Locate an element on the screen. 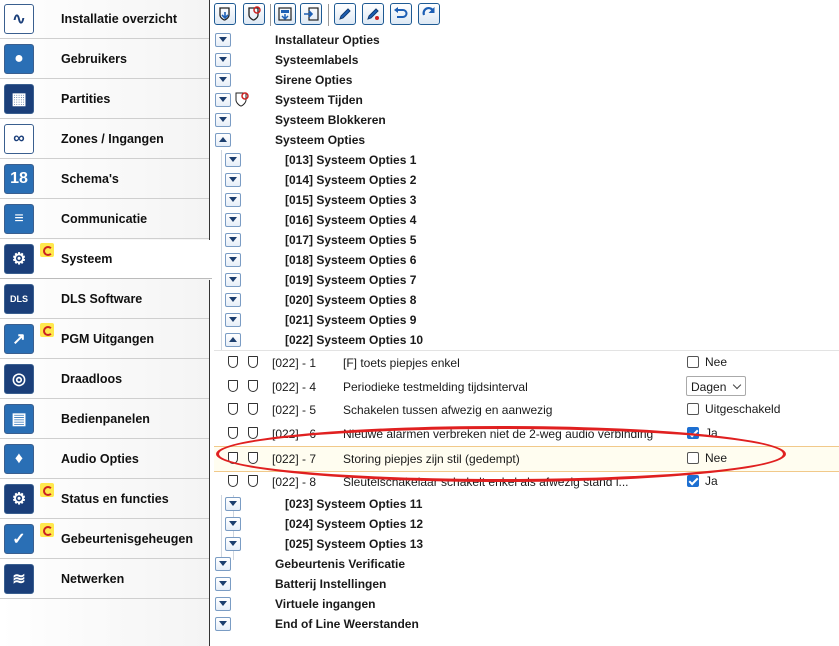 This screenshot has height=646, width=839. tree-section: End of Line Weerstanden is located at coordinates (524, 624).